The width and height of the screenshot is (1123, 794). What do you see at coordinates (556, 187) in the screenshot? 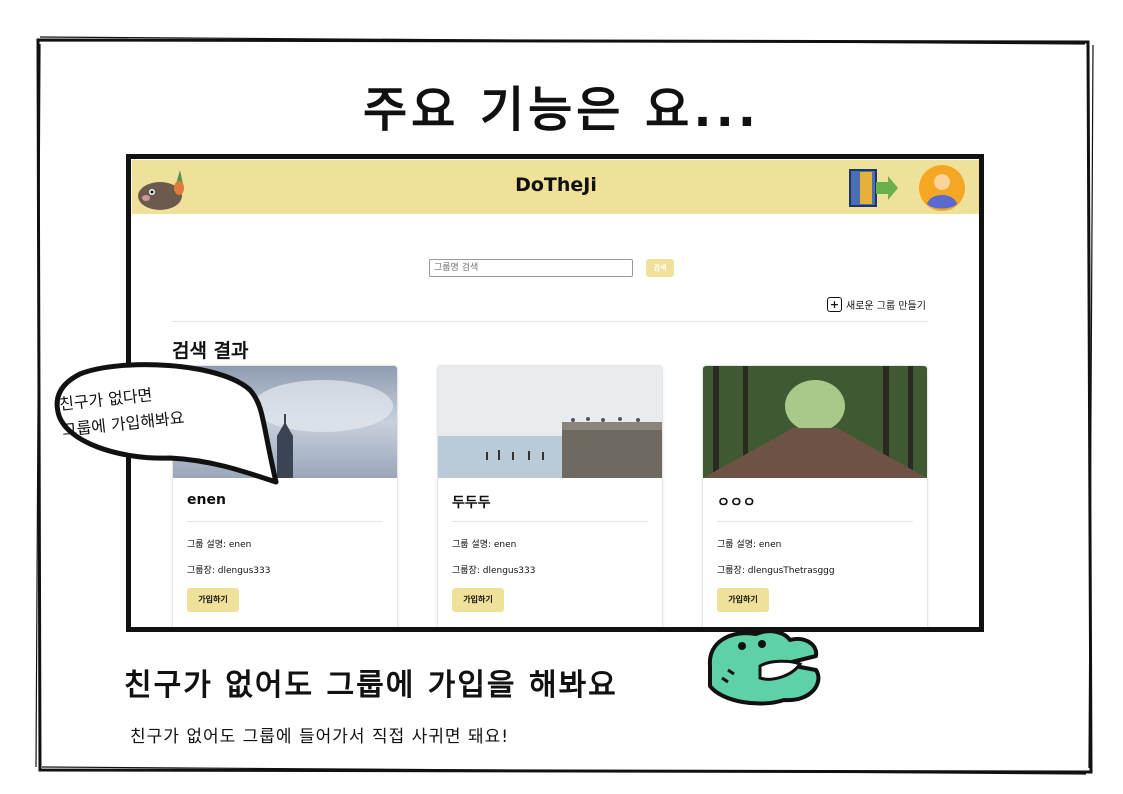
I see `app-header: DoTheJi` at bounding box center [556, 187].